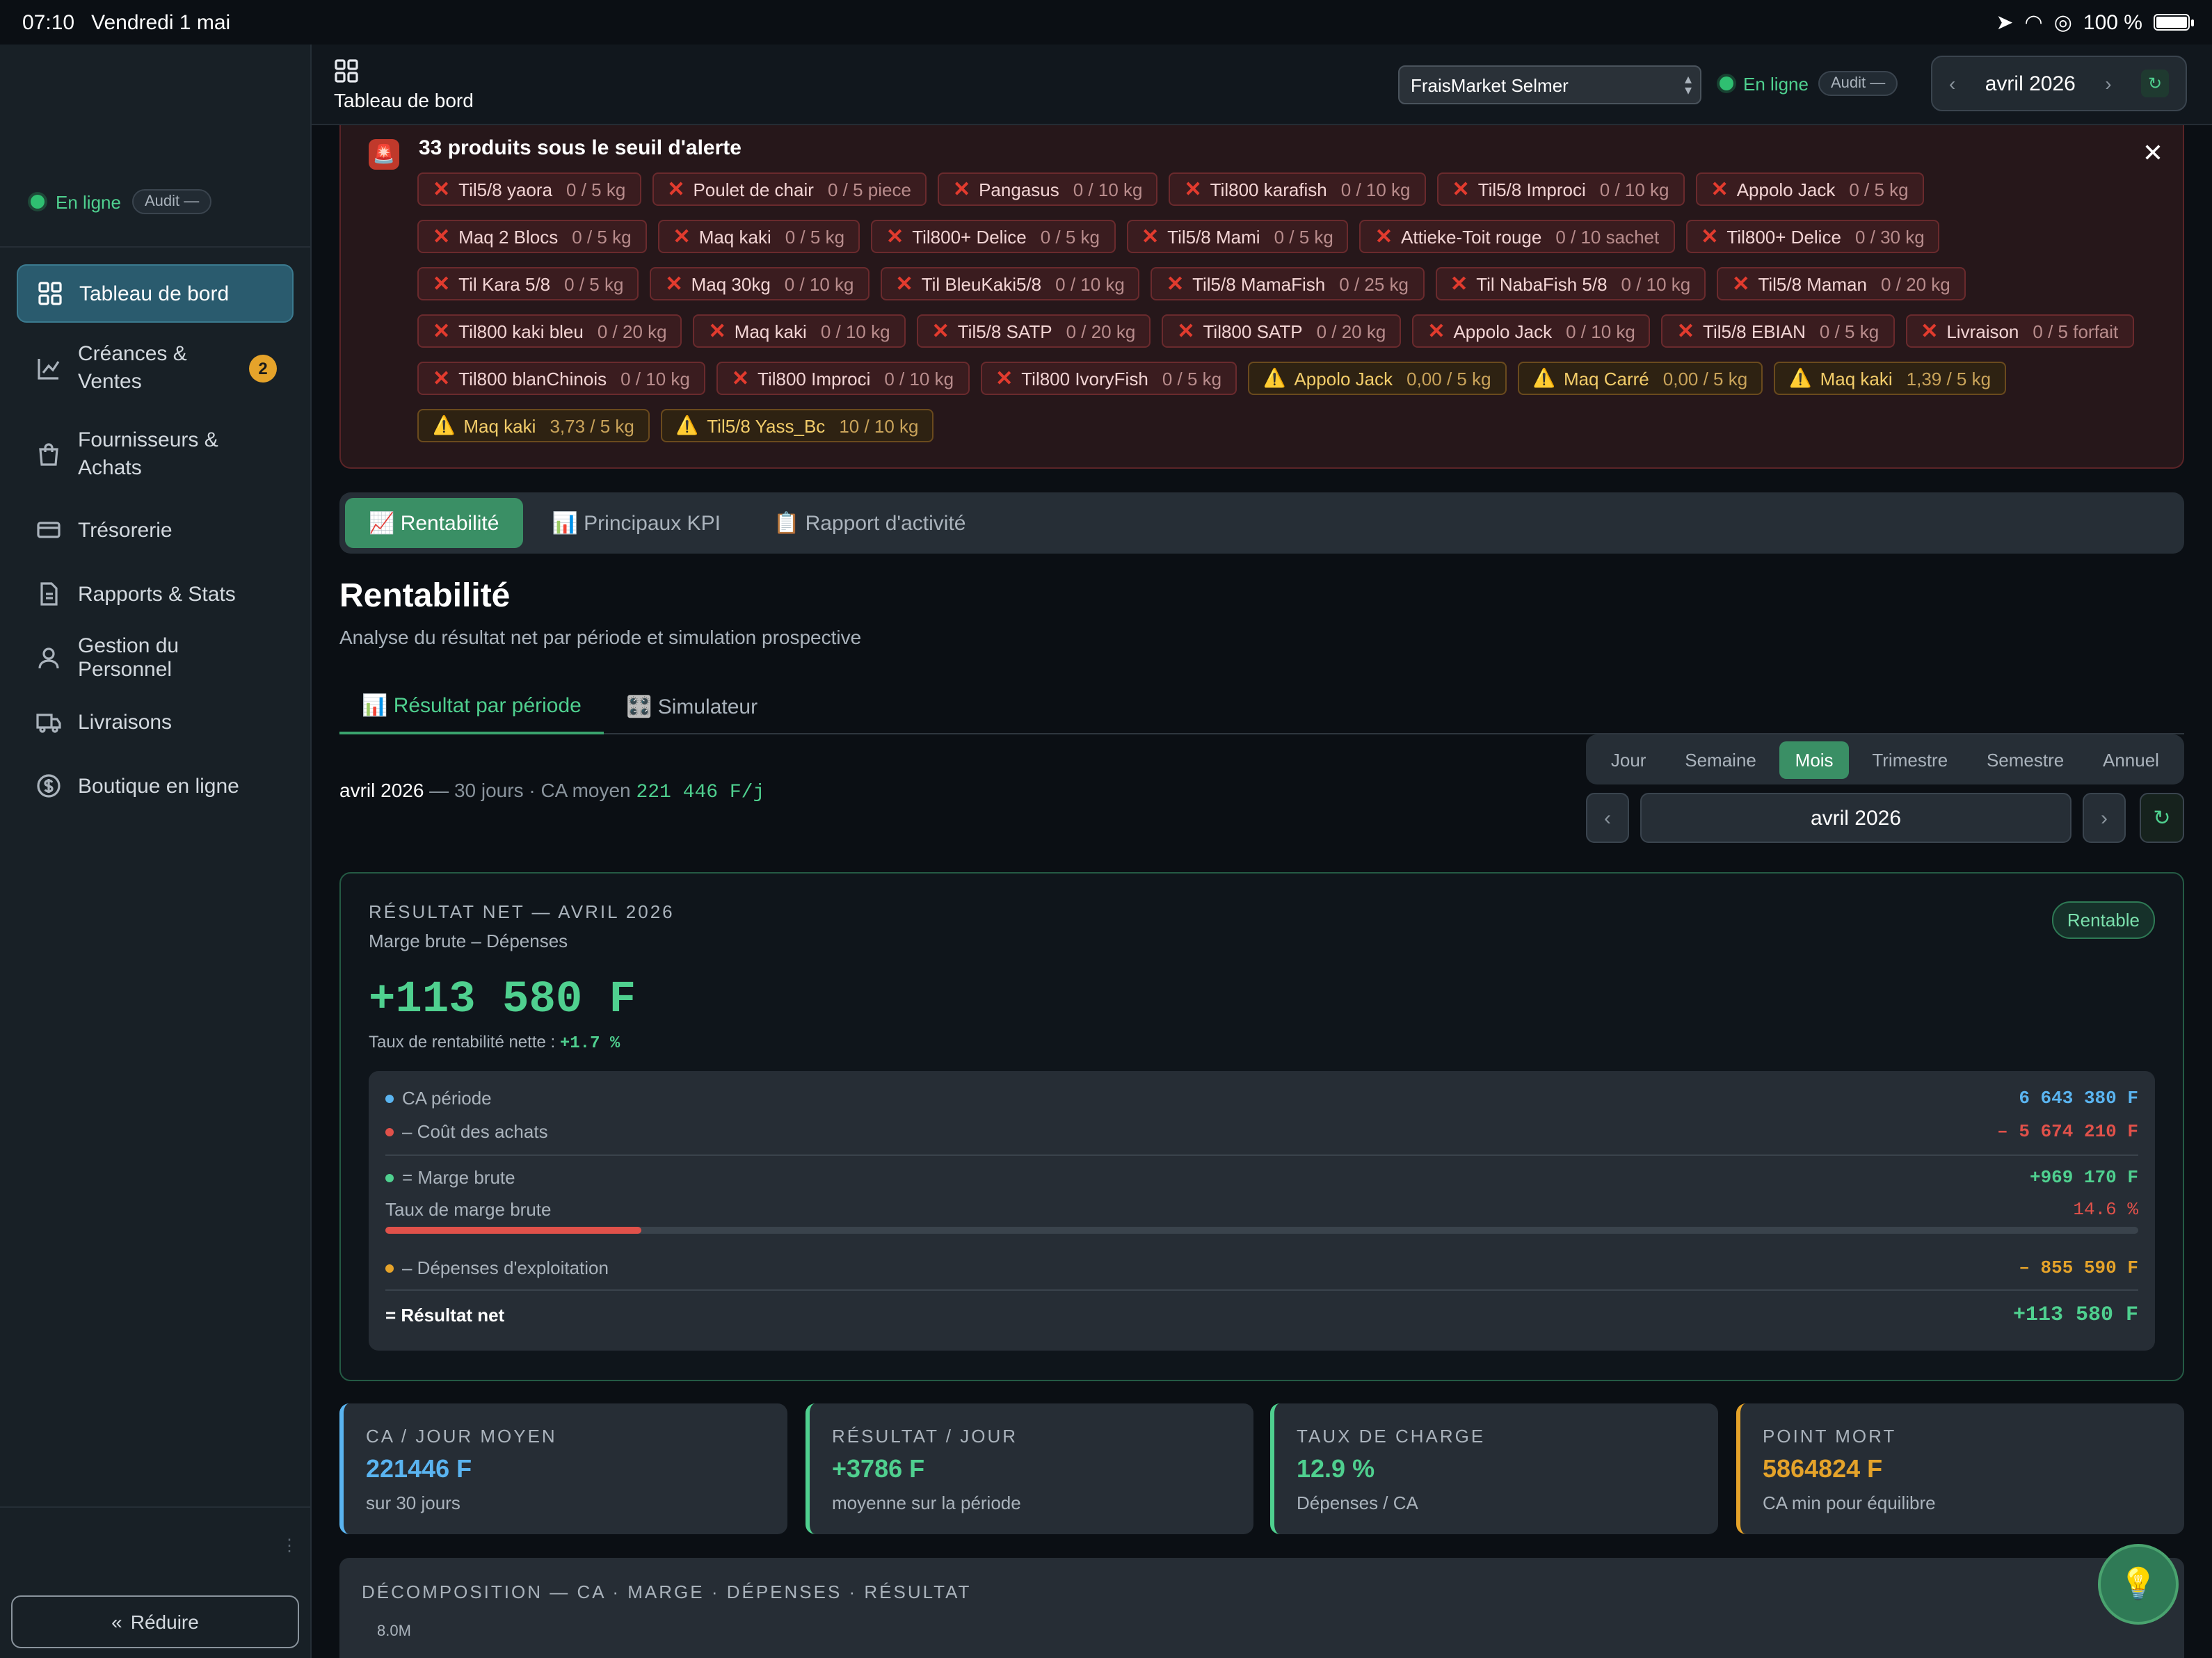 This screenshot has height=1658, width=2212. I want to click on alert-chip-product: Maq kaki, so click(734, 236).